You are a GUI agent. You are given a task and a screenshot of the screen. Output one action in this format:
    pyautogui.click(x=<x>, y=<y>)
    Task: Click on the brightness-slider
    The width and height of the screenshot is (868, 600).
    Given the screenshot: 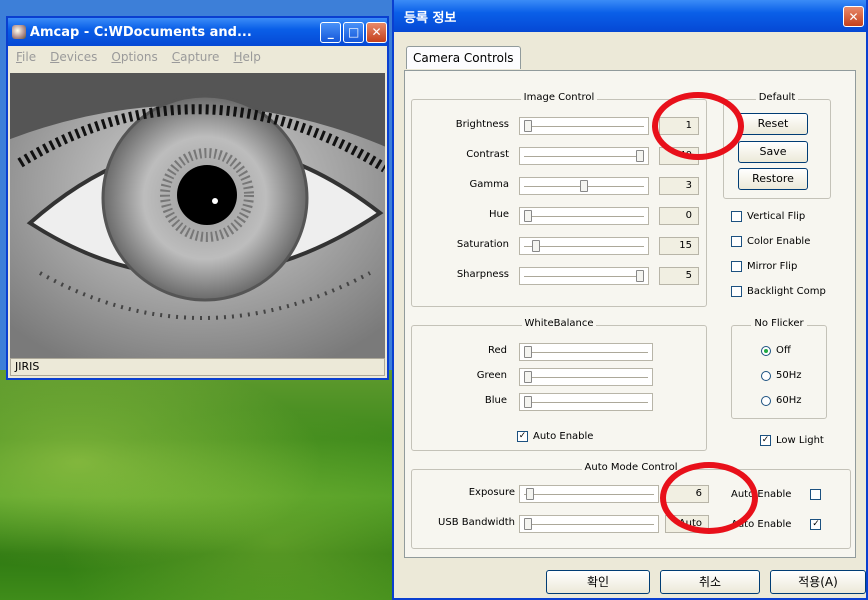 What is the action you would take?
    pyautogui.click(x=584, y=126)
    